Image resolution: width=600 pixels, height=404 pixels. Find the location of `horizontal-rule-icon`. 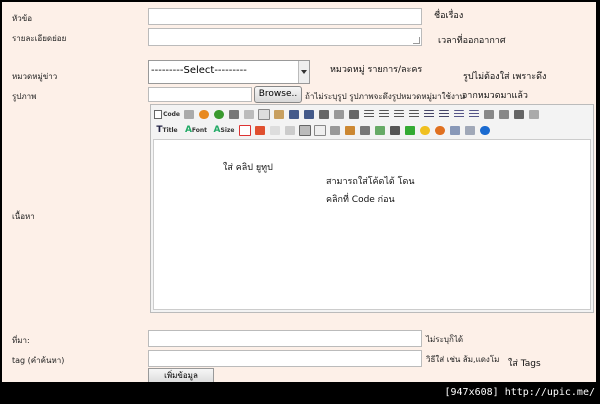

horizontal-rule-icon is located at coordinates (335, 130).